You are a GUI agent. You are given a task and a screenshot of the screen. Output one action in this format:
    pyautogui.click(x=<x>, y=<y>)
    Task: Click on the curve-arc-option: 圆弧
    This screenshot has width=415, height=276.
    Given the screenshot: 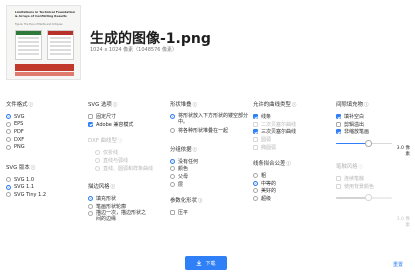 What is the action you would take?
    pyautogui.click(x=274, y=140)
    